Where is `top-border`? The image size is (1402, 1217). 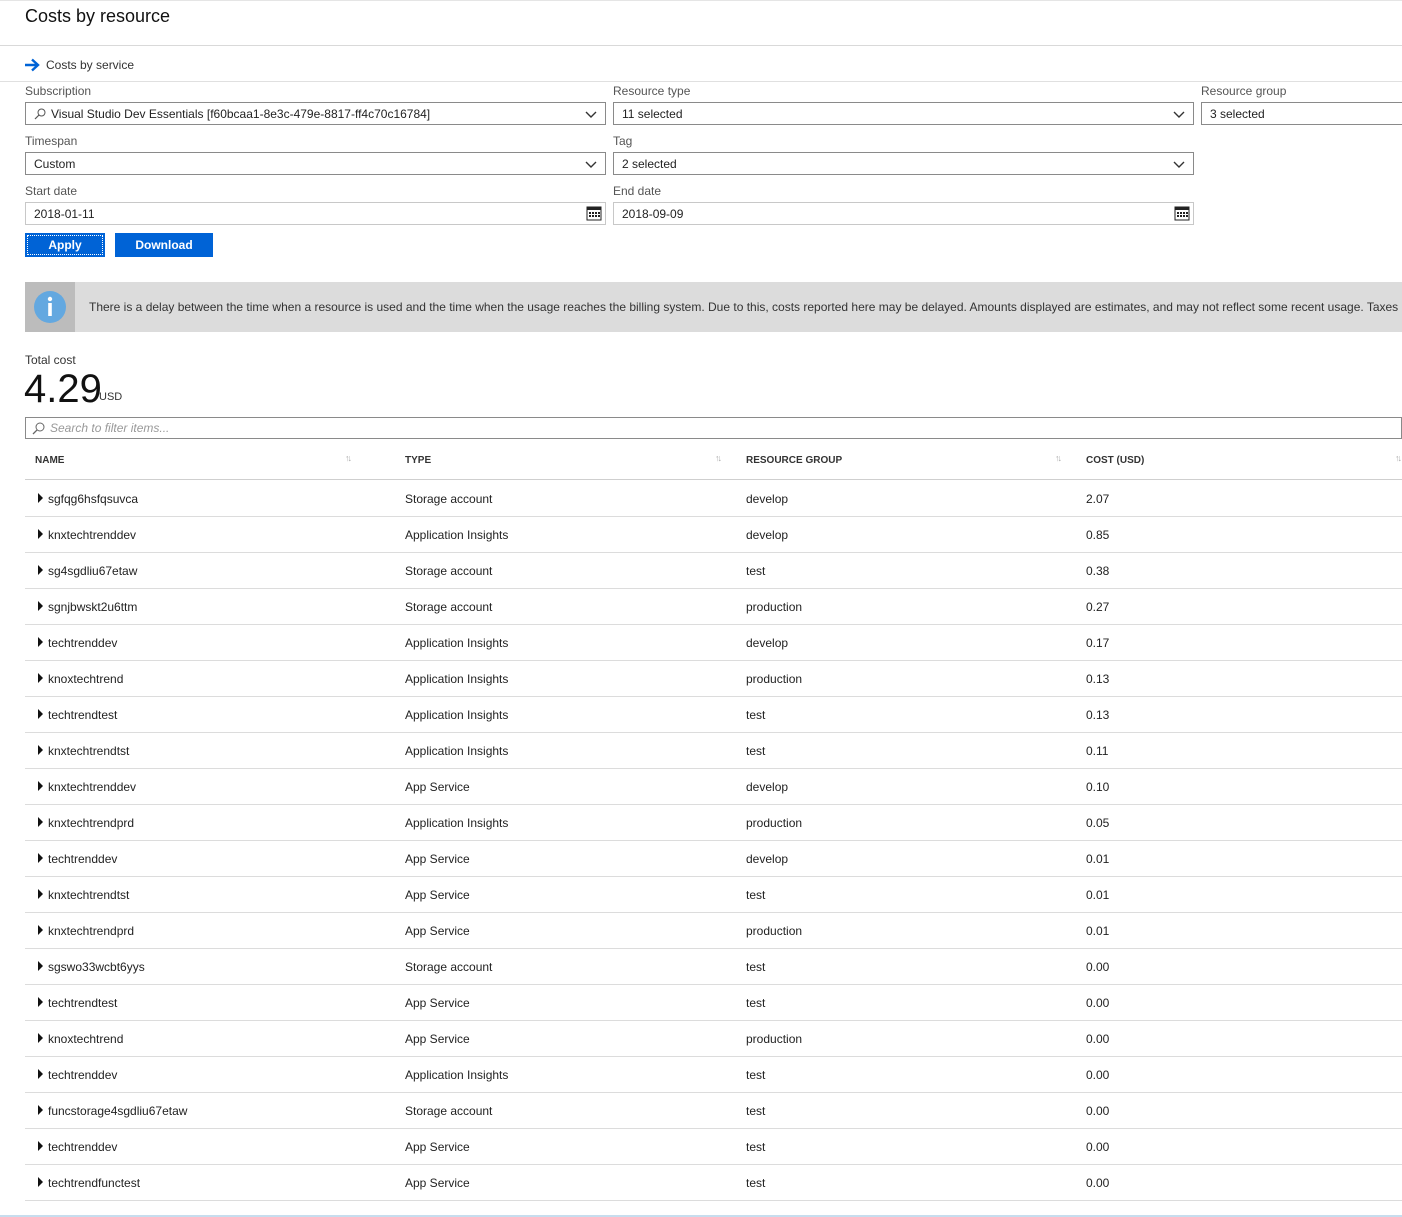 top-border is located at coordinates (701, 0).